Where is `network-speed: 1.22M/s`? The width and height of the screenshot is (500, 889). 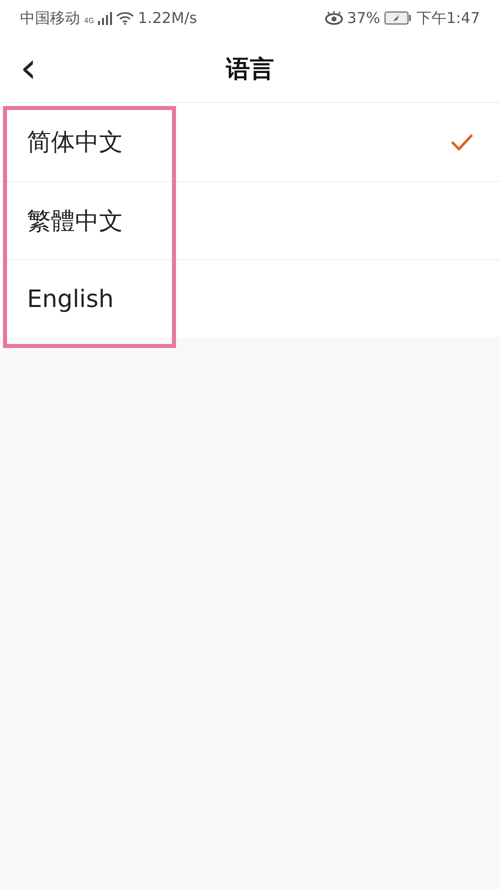
network-speed: 1.22M/s is located at coordinates (168, 18).